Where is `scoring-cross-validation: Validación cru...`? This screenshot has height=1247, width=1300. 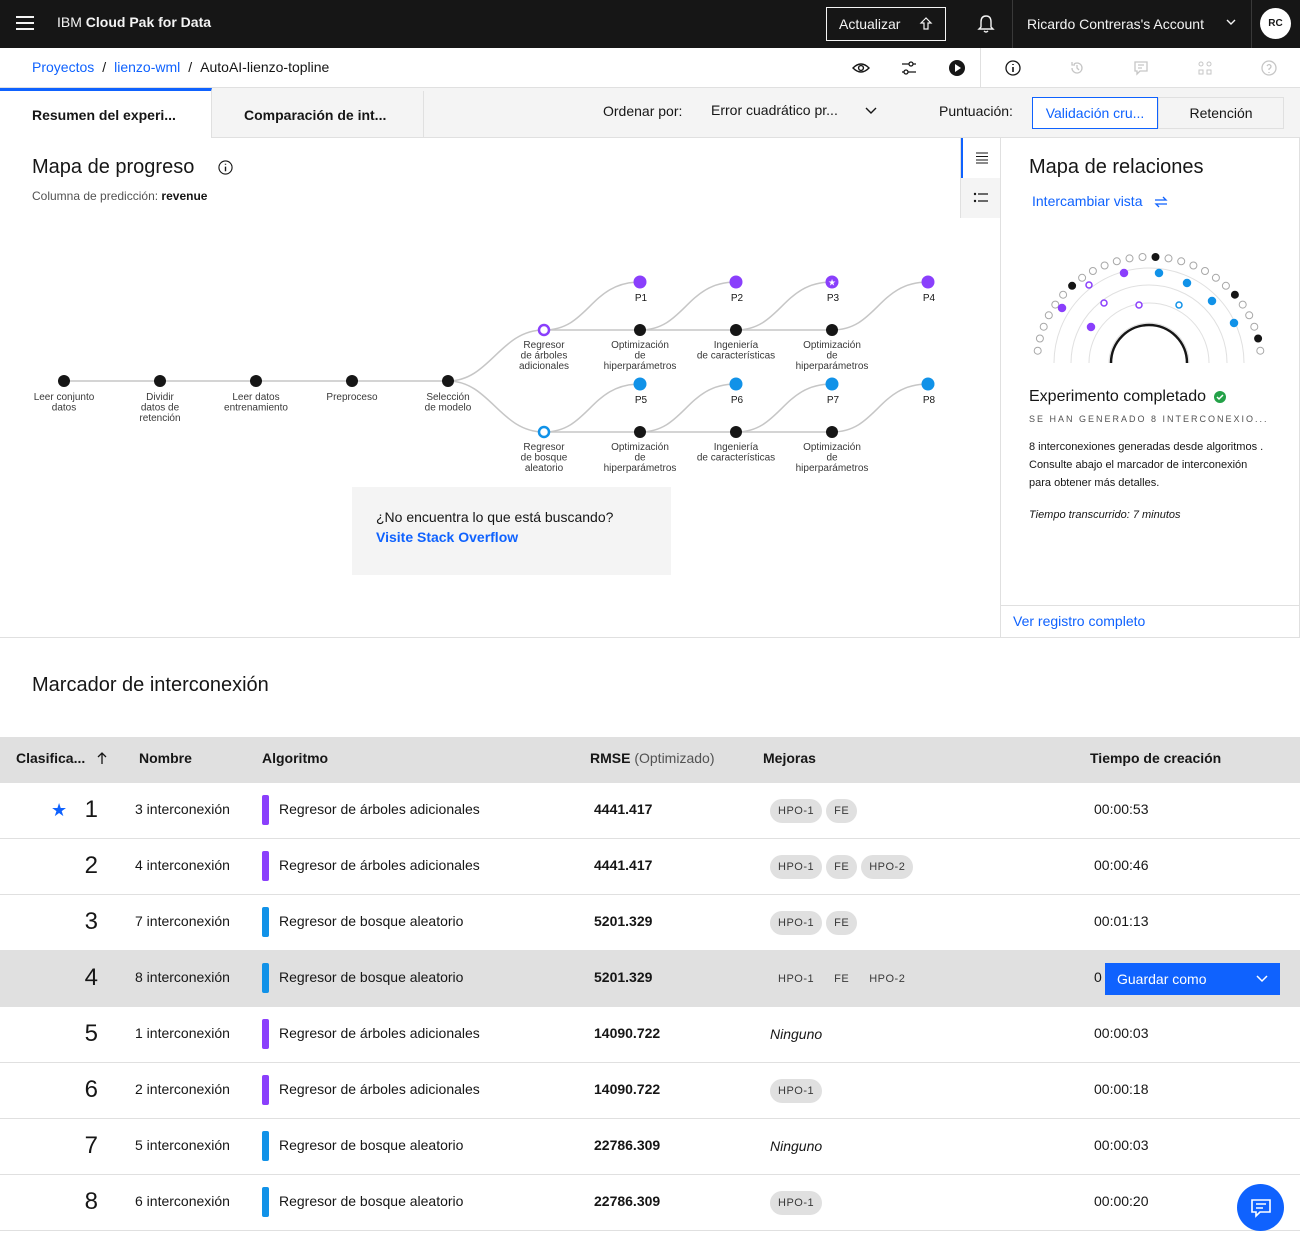 scoring-cross-validation: Validación cru... is located at coordinates (1095, 113).